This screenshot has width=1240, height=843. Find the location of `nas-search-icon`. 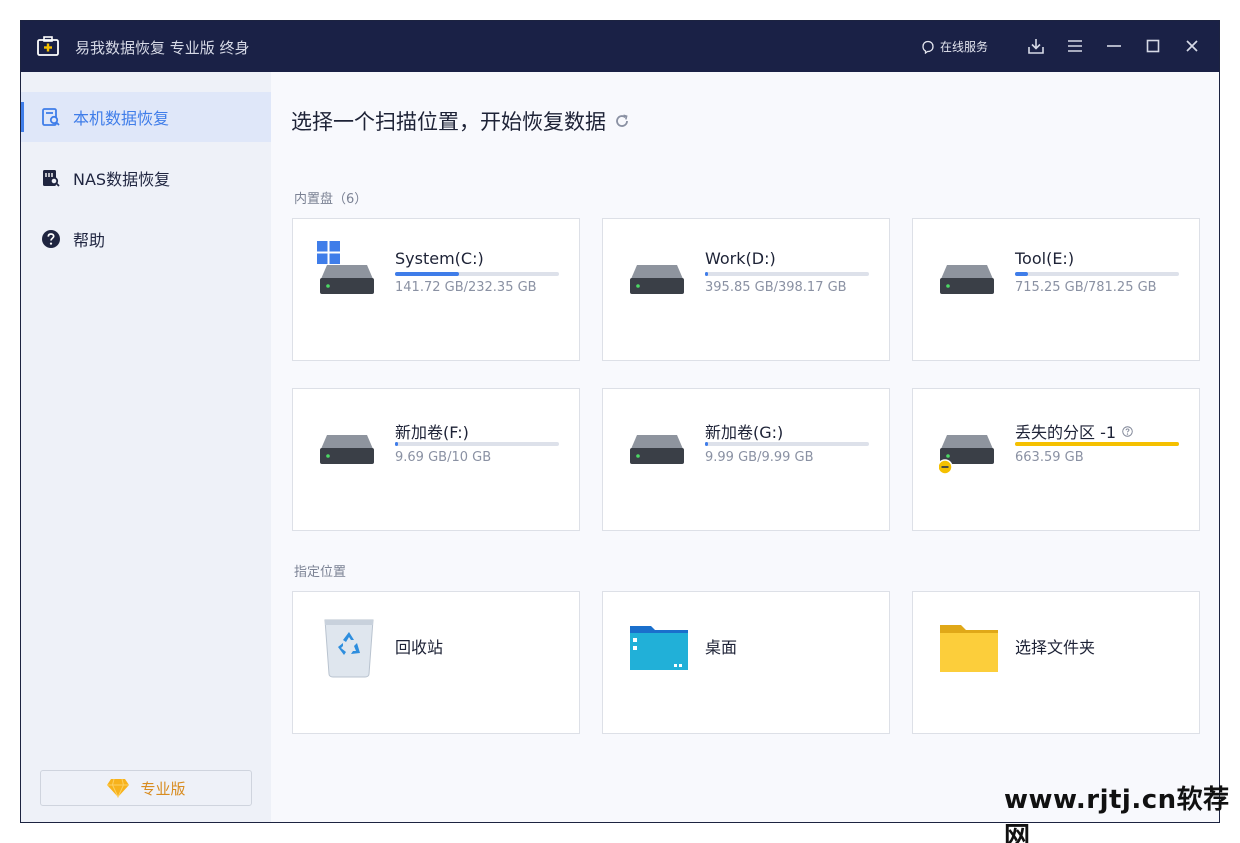

nas-search-icon is located at coordinates (51, 178).